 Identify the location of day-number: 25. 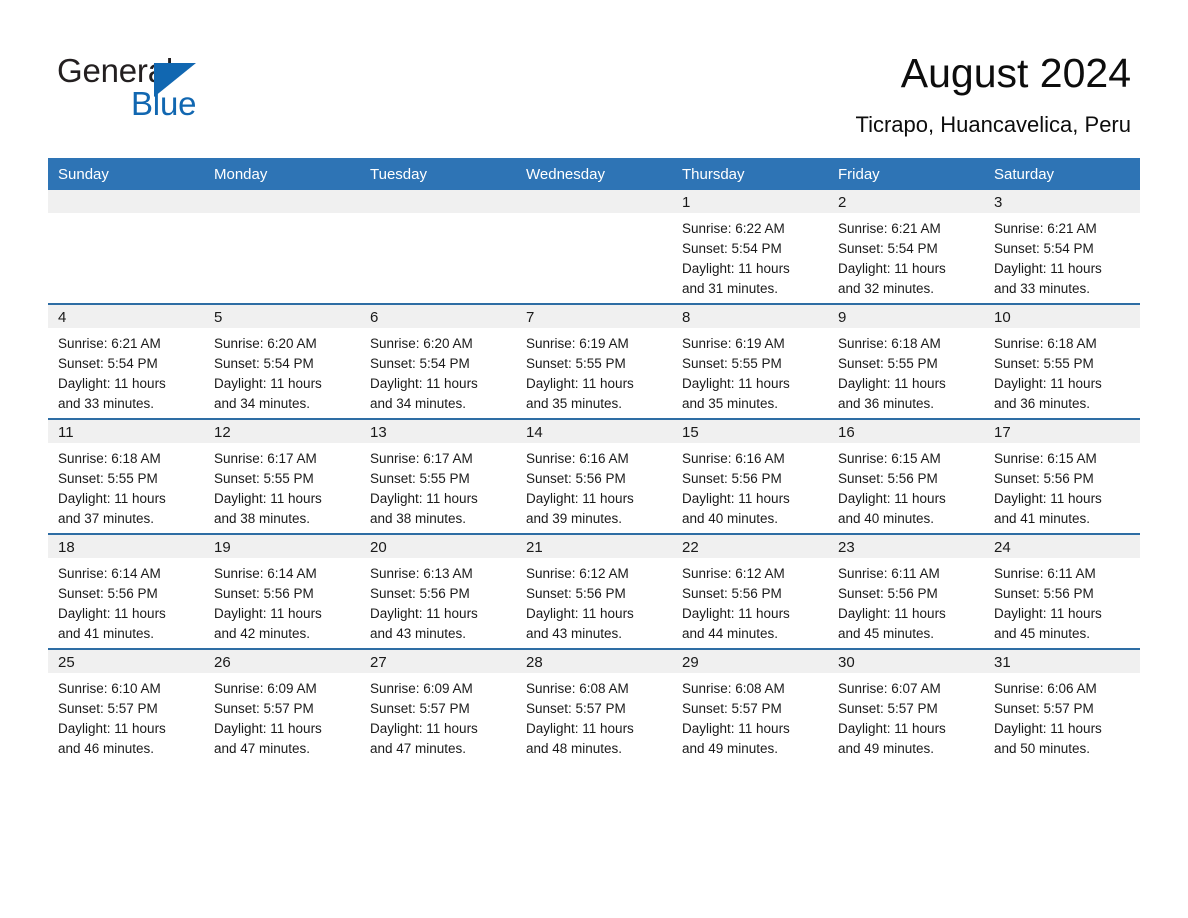
(126, 661).